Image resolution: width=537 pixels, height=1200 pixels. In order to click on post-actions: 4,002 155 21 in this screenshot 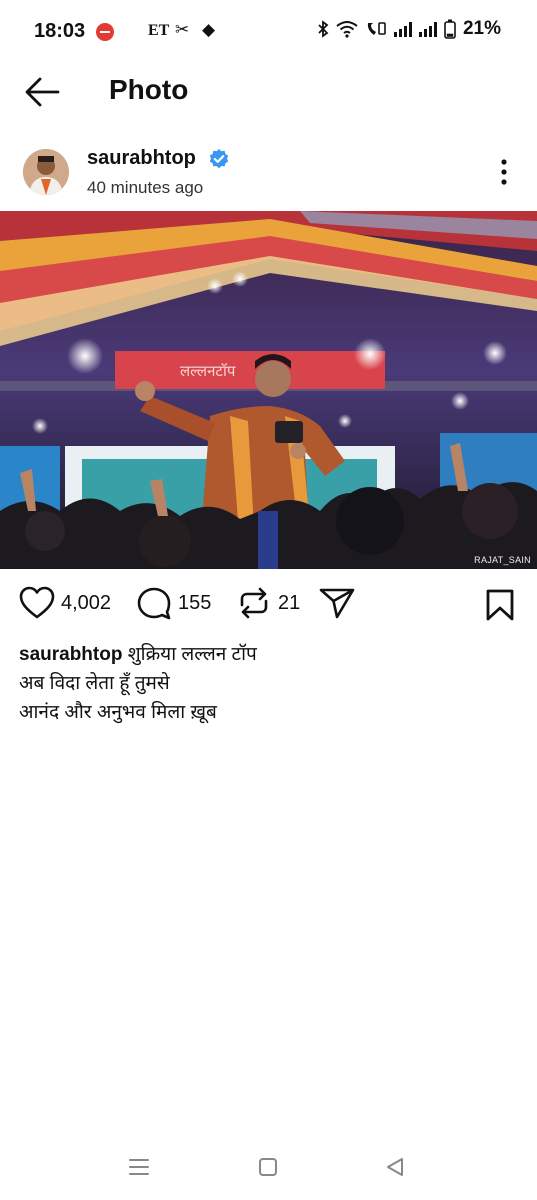, I will do `click(268, 604)`.